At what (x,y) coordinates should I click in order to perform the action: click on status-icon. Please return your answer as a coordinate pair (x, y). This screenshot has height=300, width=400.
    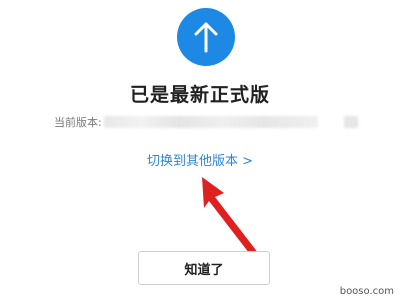
    Looking at the image, I should click on (206, 37).